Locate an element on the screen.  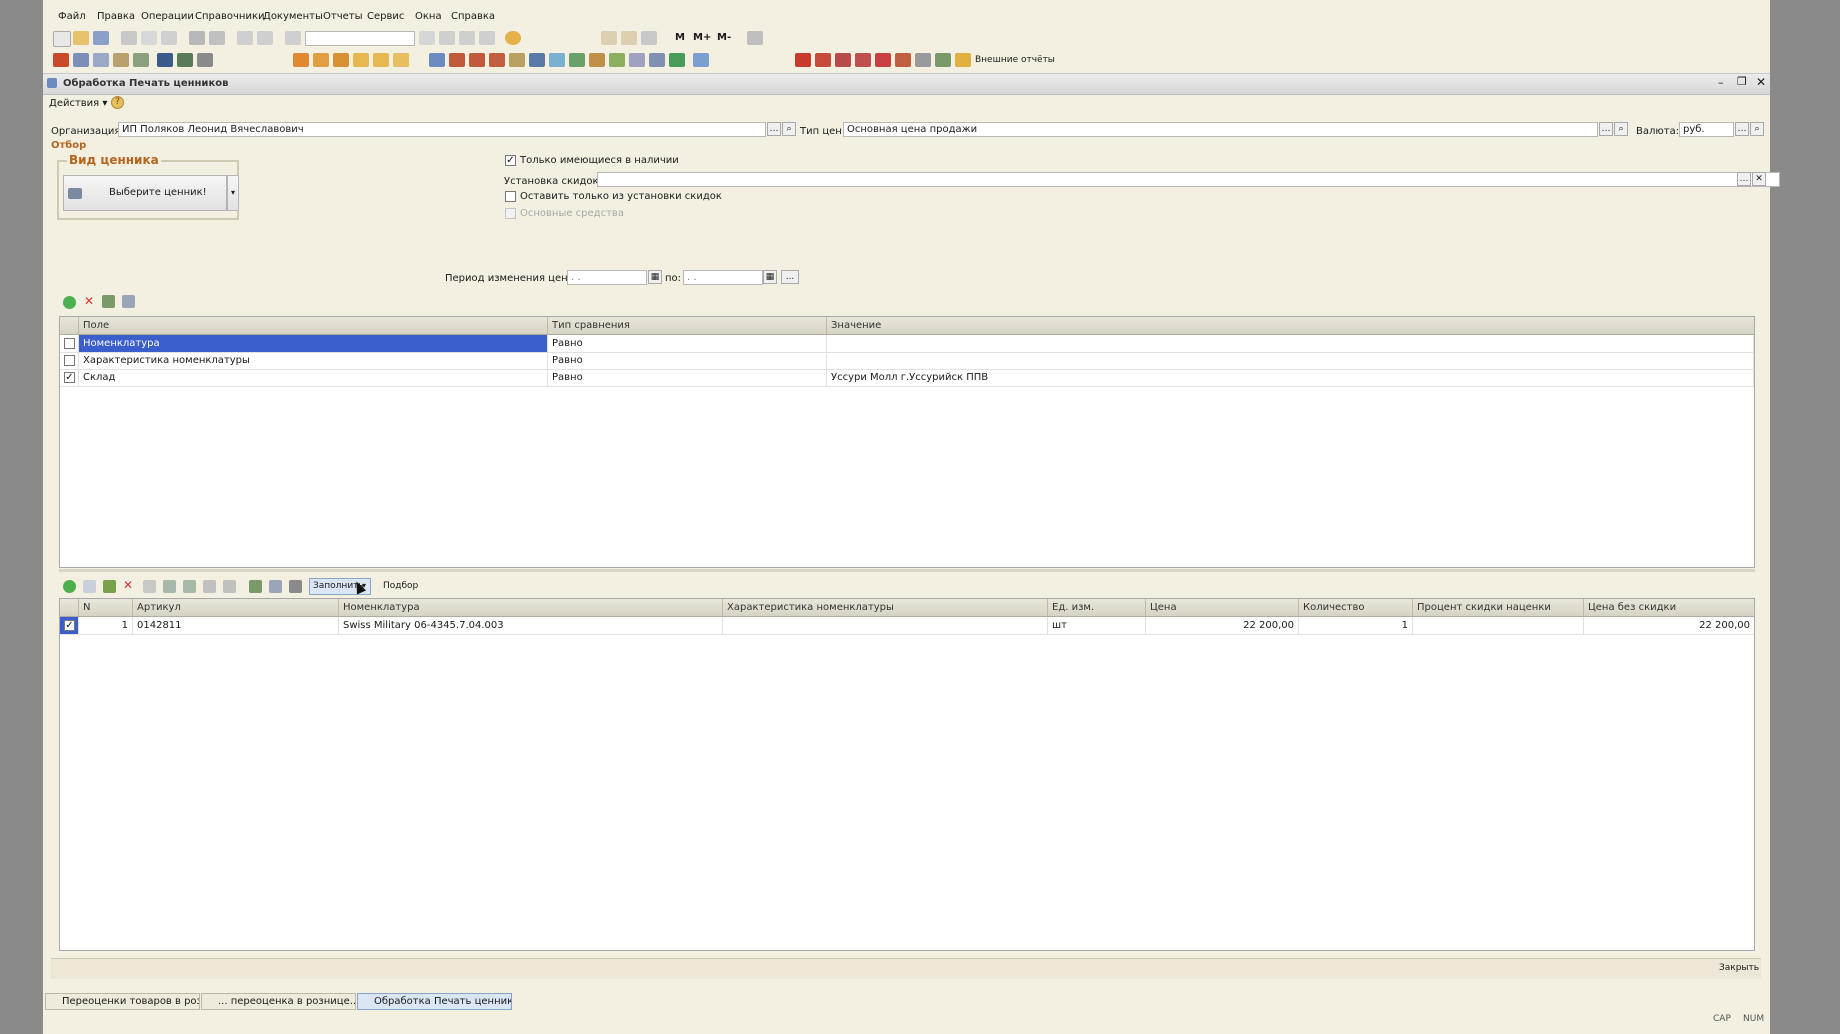
choose-tag-dropdown: ▾ is located at coordinates (233, 193).